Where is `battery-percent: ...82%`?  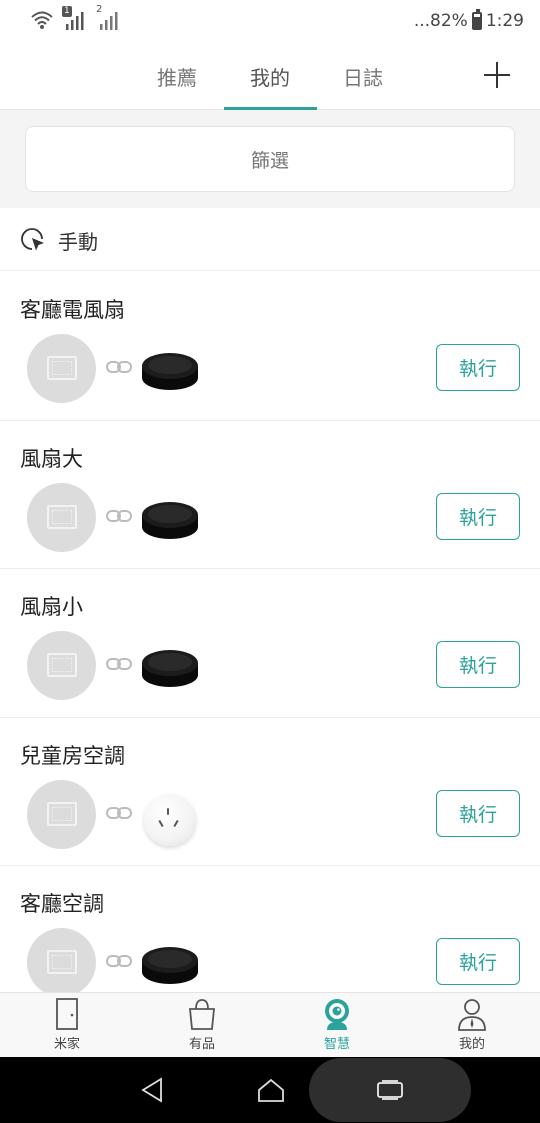 battery-percent: ...82% is located at coordinates (440, 21).